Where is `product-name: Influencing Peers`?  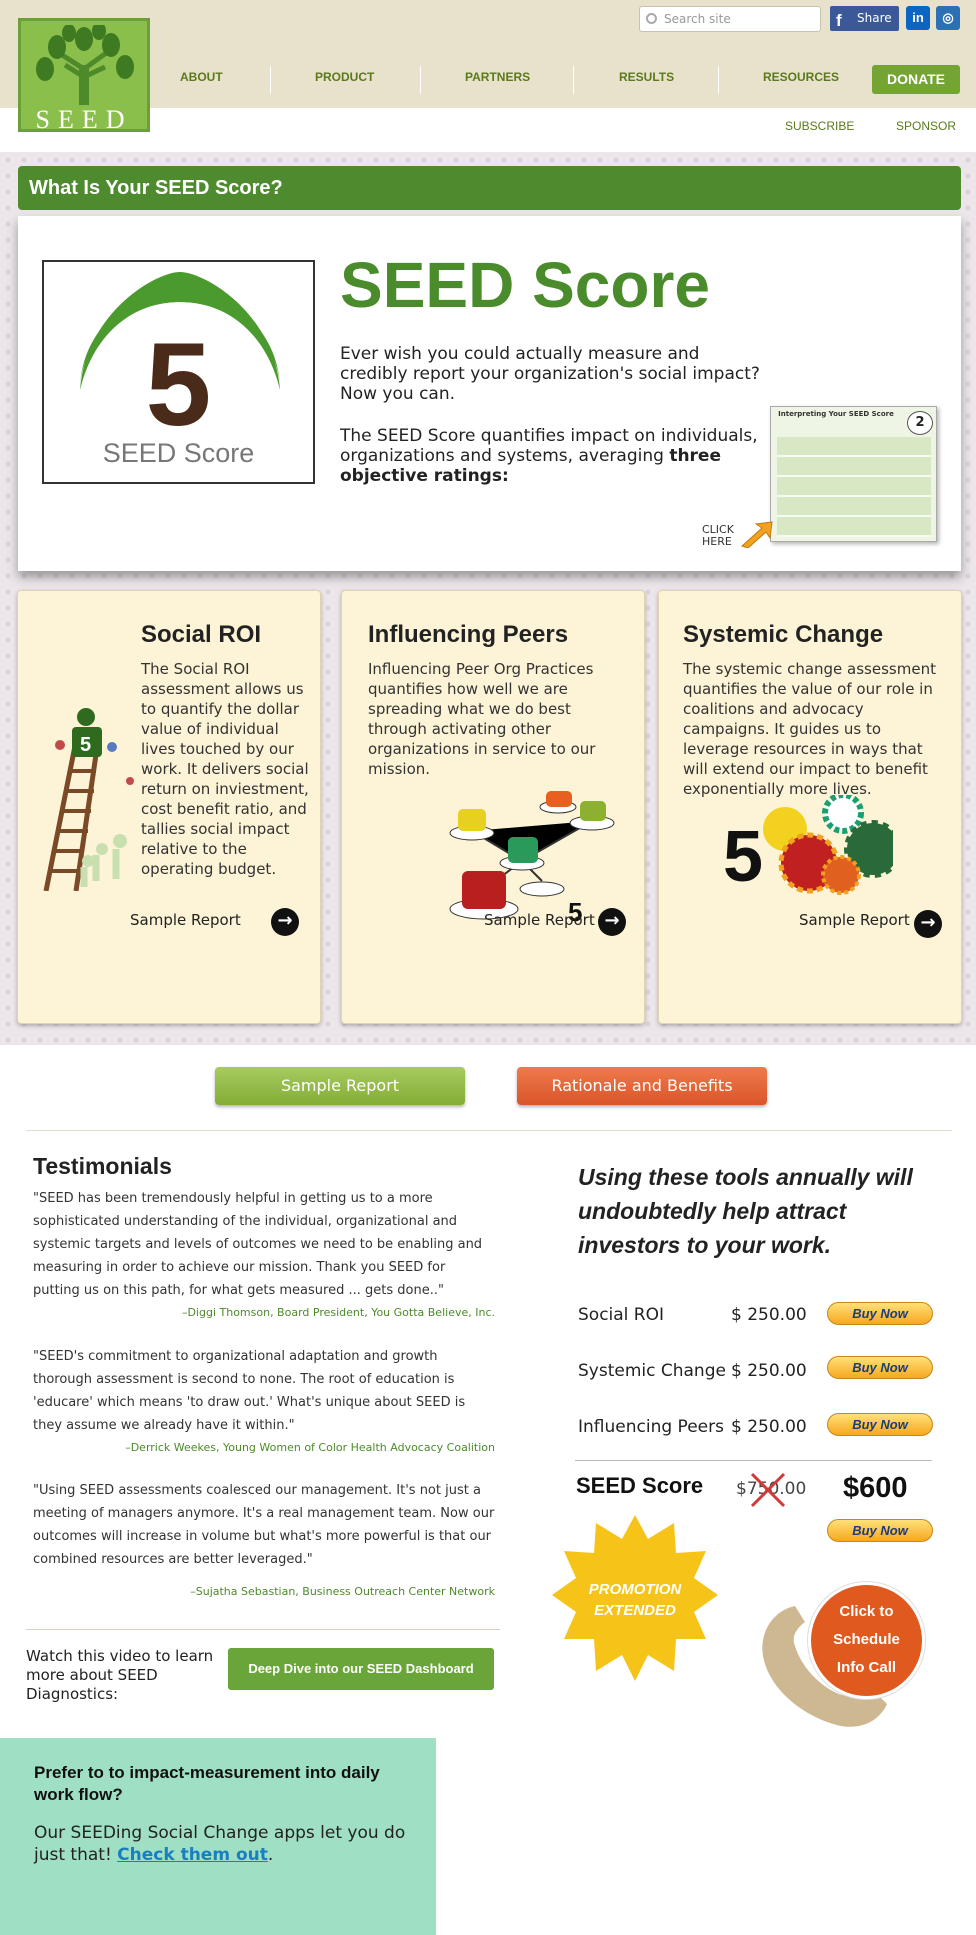 product-name: Influencing Peers is located at coordinates (651, 1427).